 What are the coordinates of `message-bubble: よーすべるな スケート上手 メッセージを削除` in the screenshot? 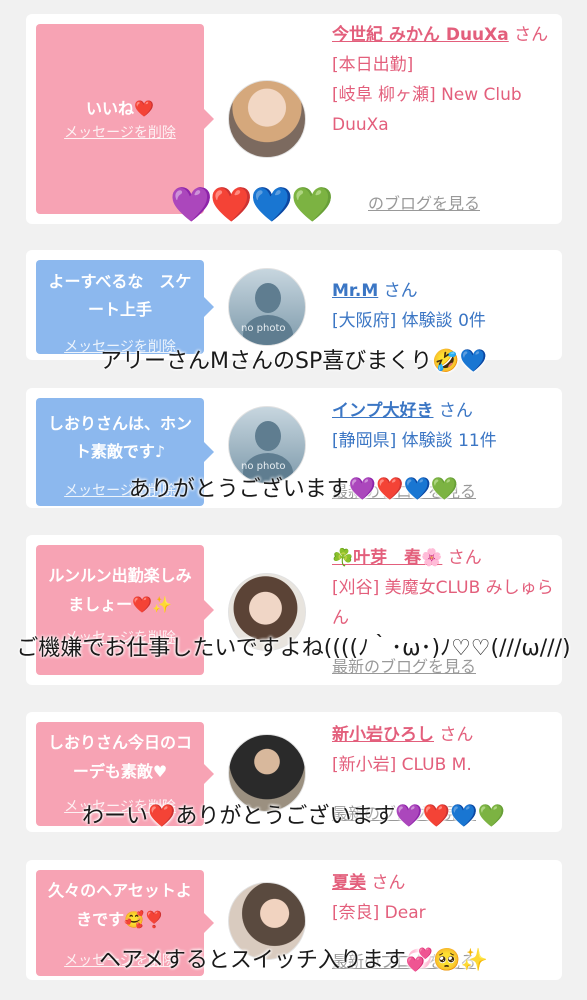 It's located at (125, 307).